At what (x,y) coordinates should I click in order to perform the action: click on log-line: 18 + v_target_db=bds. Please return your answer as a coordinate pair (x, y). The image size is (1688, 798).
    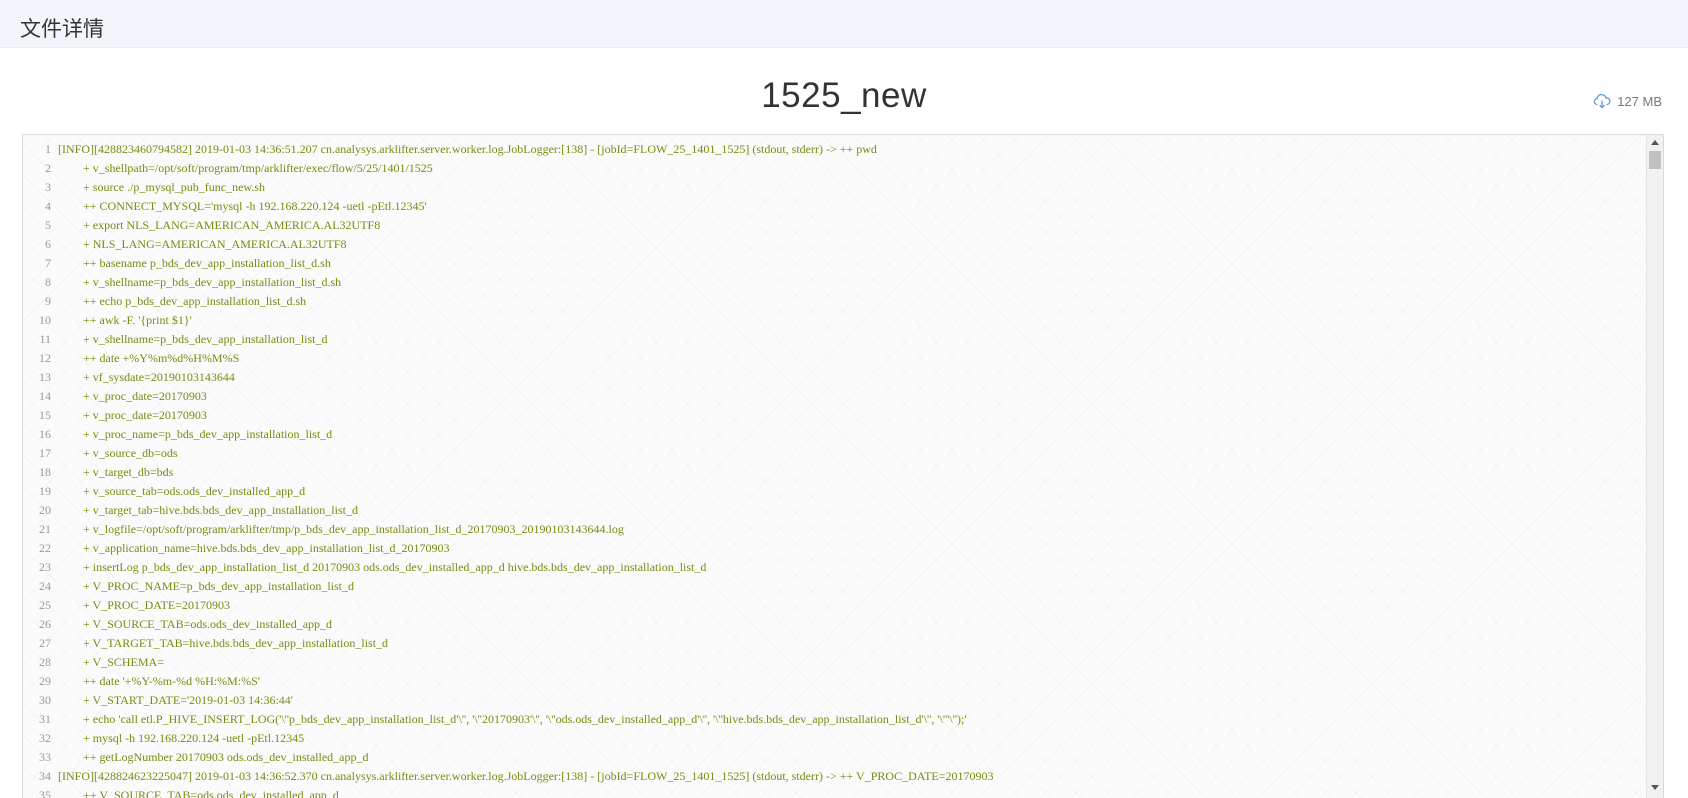
    Looking at the image, I should click on (835, 472).